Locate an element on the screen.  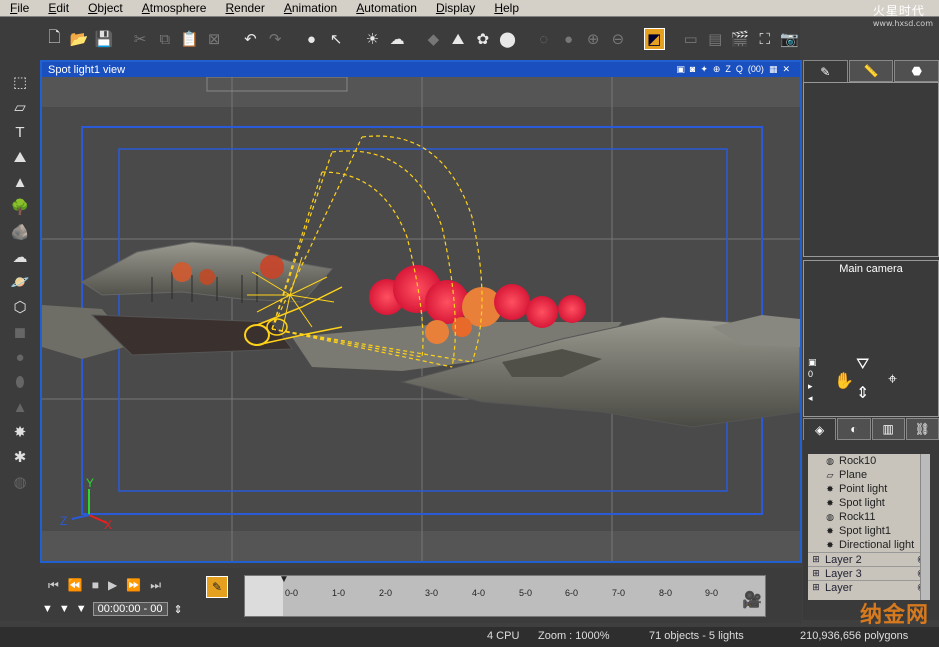
viewport-tool-3: ✦ is located at coordinates (704, 69).